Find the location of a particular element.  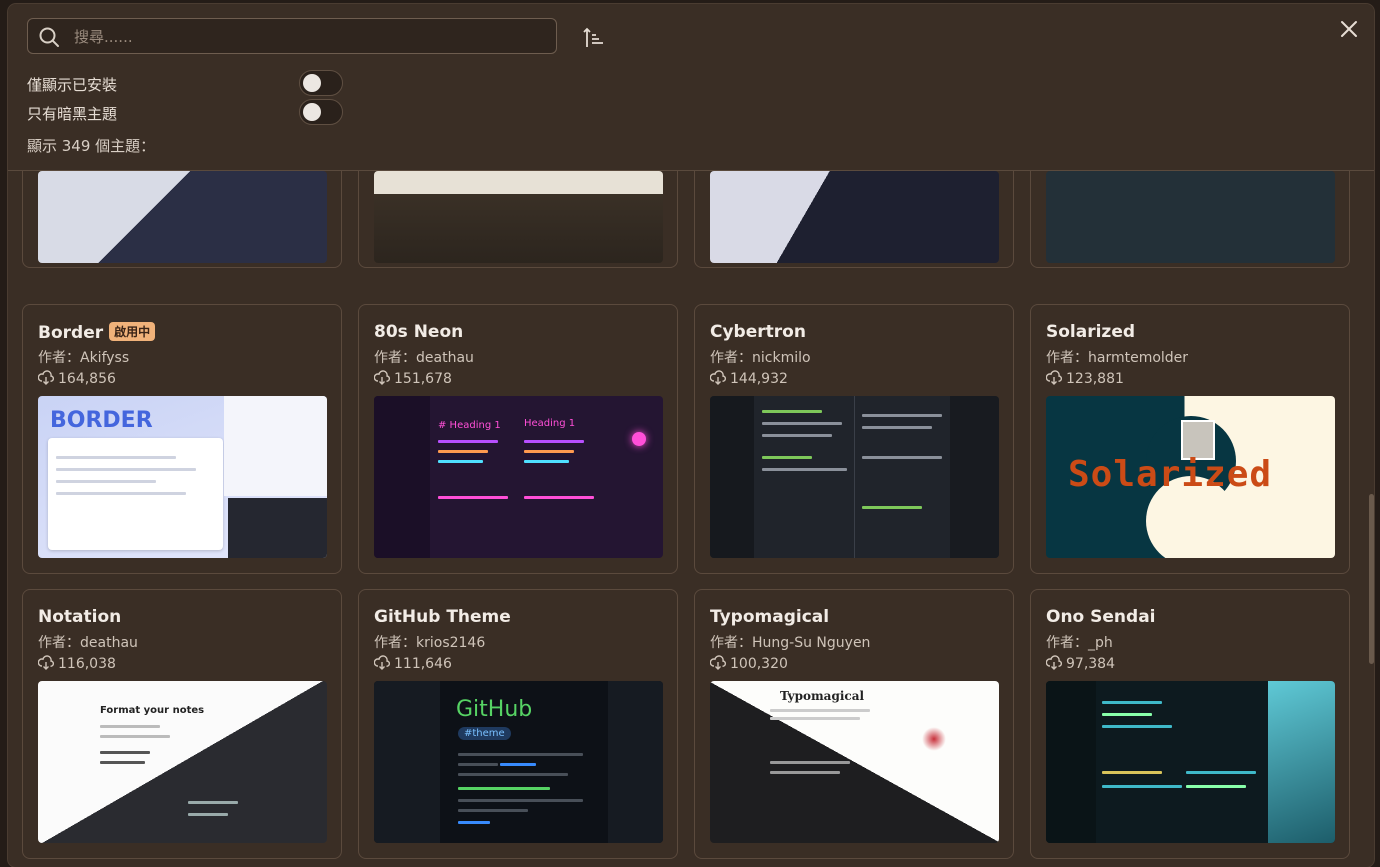

theme-thumbnail: Solarized is located at coordinates (1190, 477).